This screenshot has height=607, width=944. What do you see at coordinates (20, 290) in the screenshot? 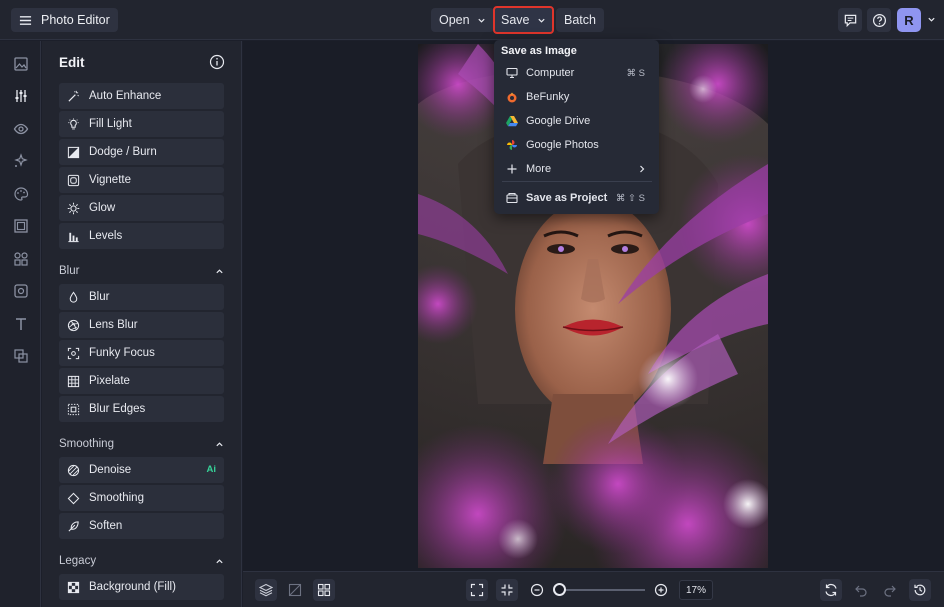
I see `texture-icon` at bounding box center [20, 290].